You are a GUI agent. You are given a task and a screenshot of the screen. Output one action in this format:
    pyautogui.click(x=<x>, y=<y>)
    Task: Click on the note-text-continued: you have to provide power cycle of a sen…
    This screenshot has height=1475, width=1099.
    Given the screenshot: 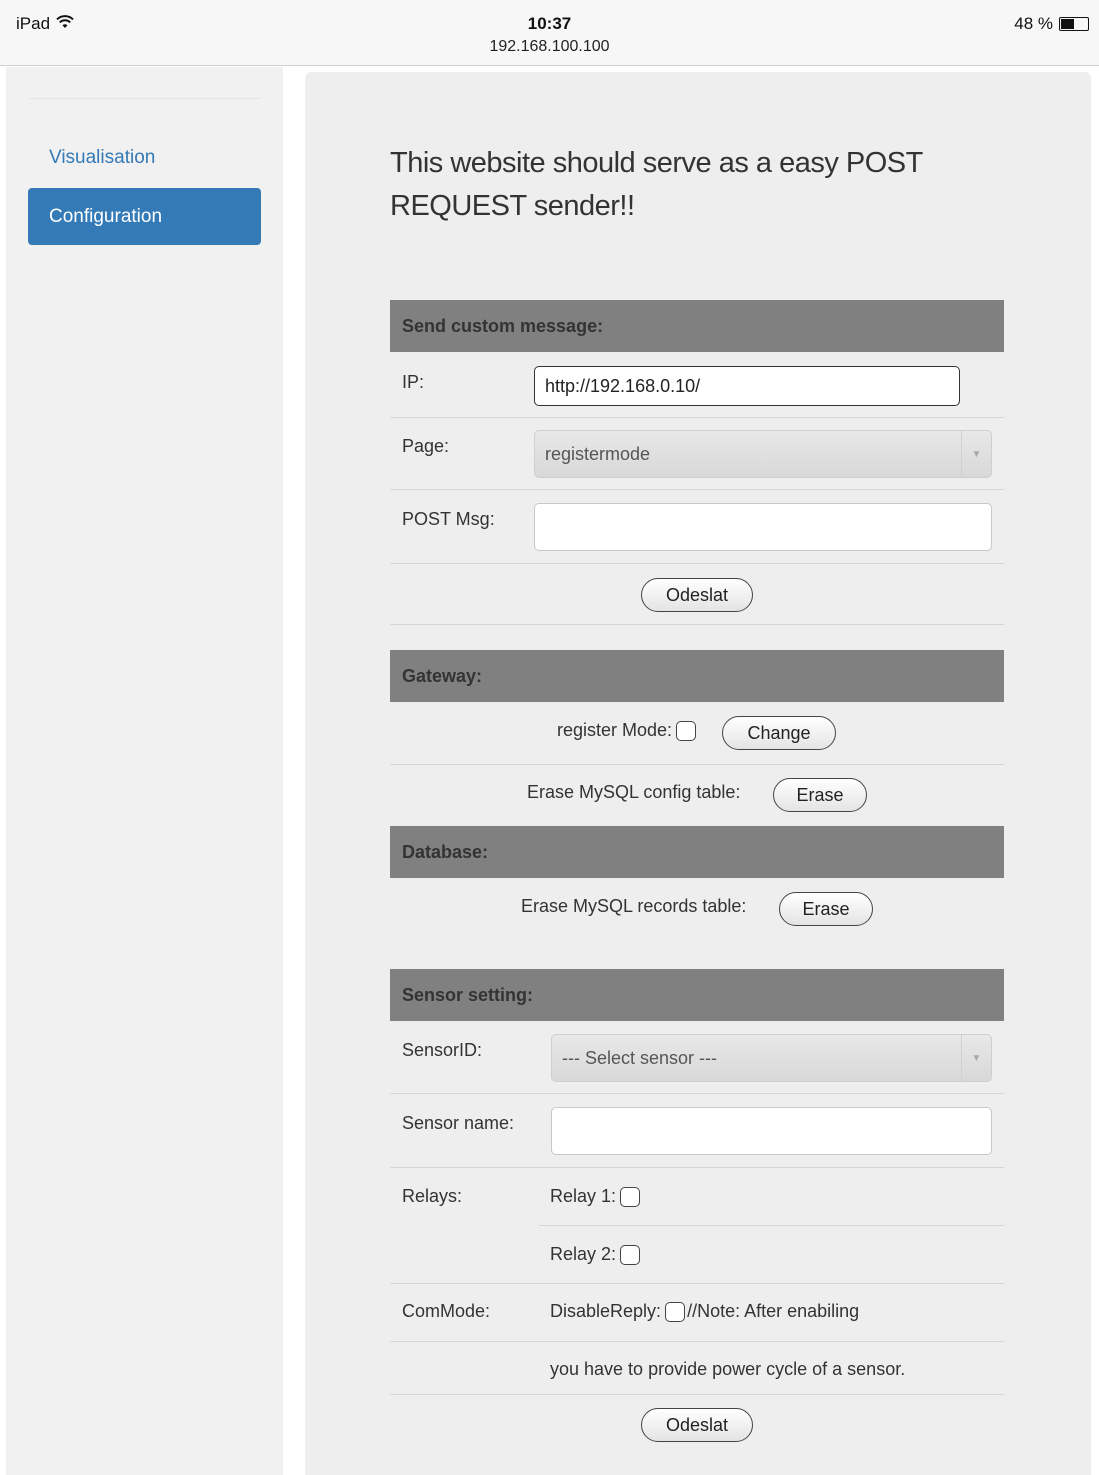 What is the action you would take?
    pyautogui.click(x=728, y=1369)
    